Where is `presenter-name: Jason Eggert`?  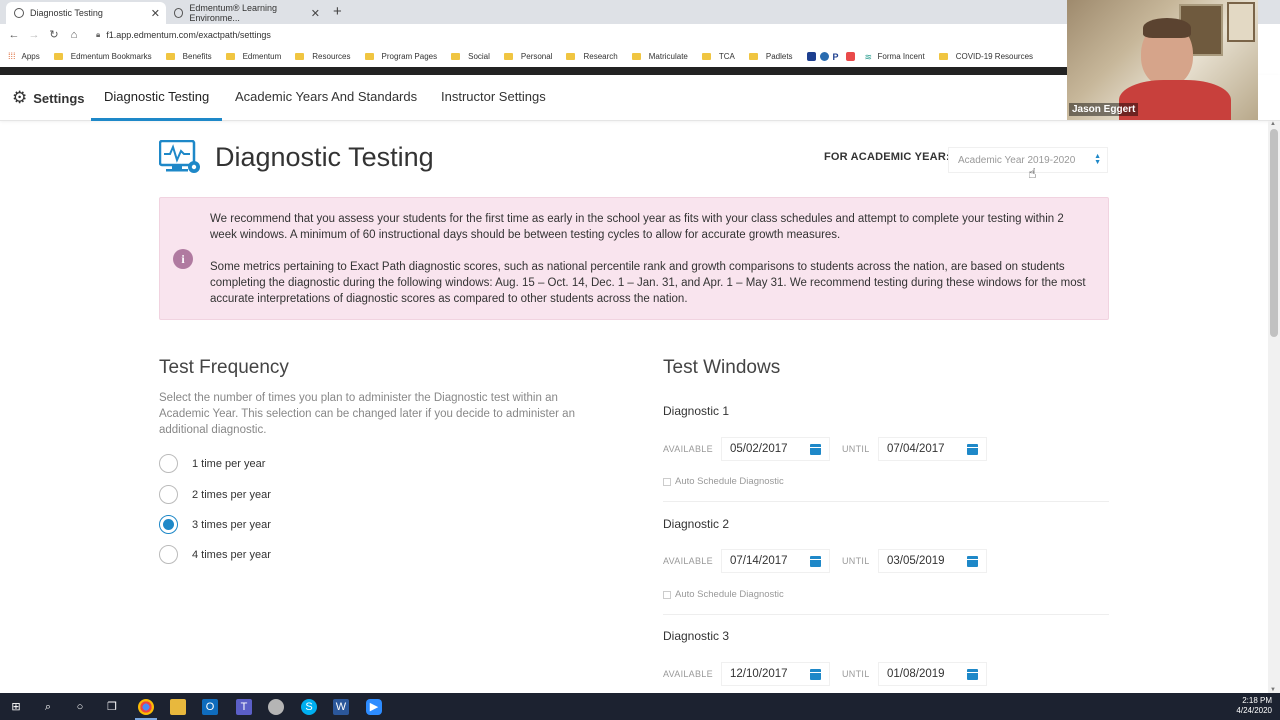 presenter-name: Jason Eggert is located at coordinates (1104, 109).